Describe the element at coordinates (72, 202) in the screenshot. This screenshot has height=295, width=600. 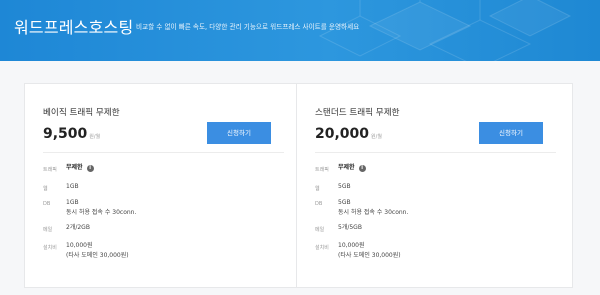
I see `spec-value-db: 1GB` at that location.